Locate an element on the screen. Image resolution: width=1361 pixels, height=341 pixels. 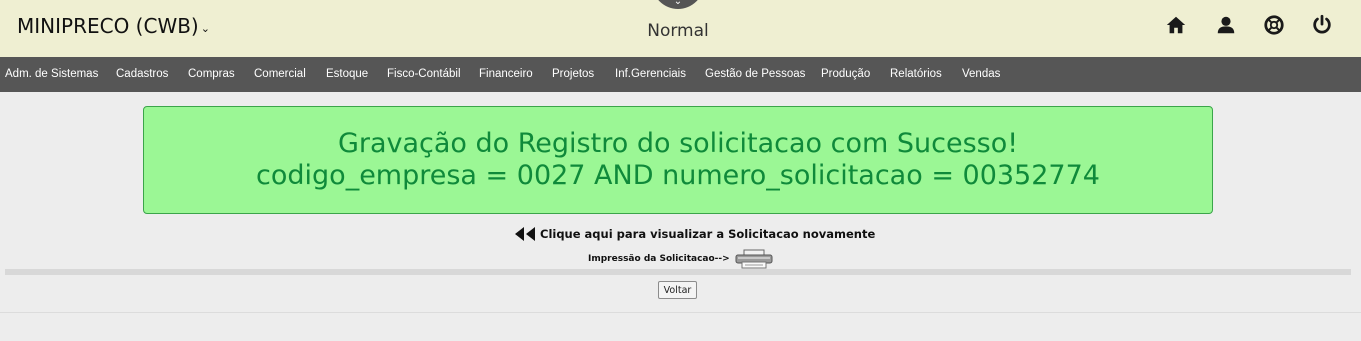
print-label: Impressão da Solicitacao--> is located at coordinates (659, 259).